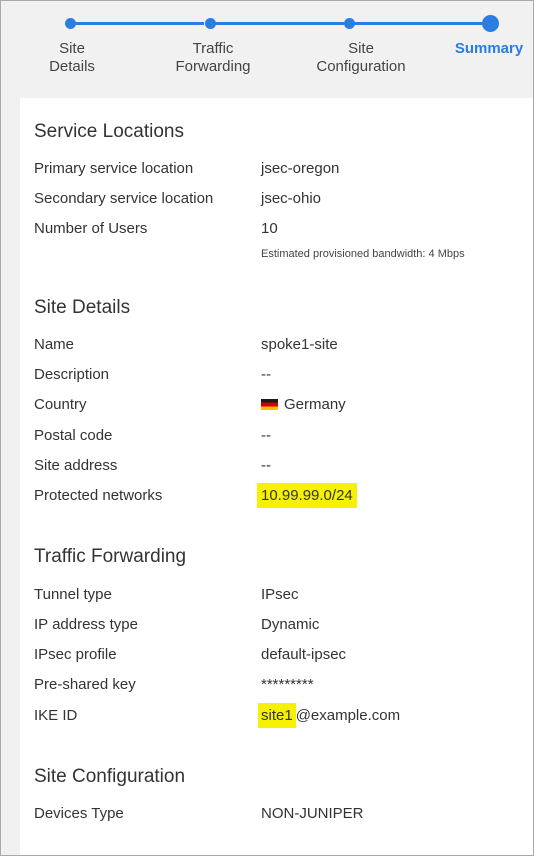  Describe the element at coordinates (210, 23) in the screenshot. I see `step-dot-traffic-forwarding` at that location.